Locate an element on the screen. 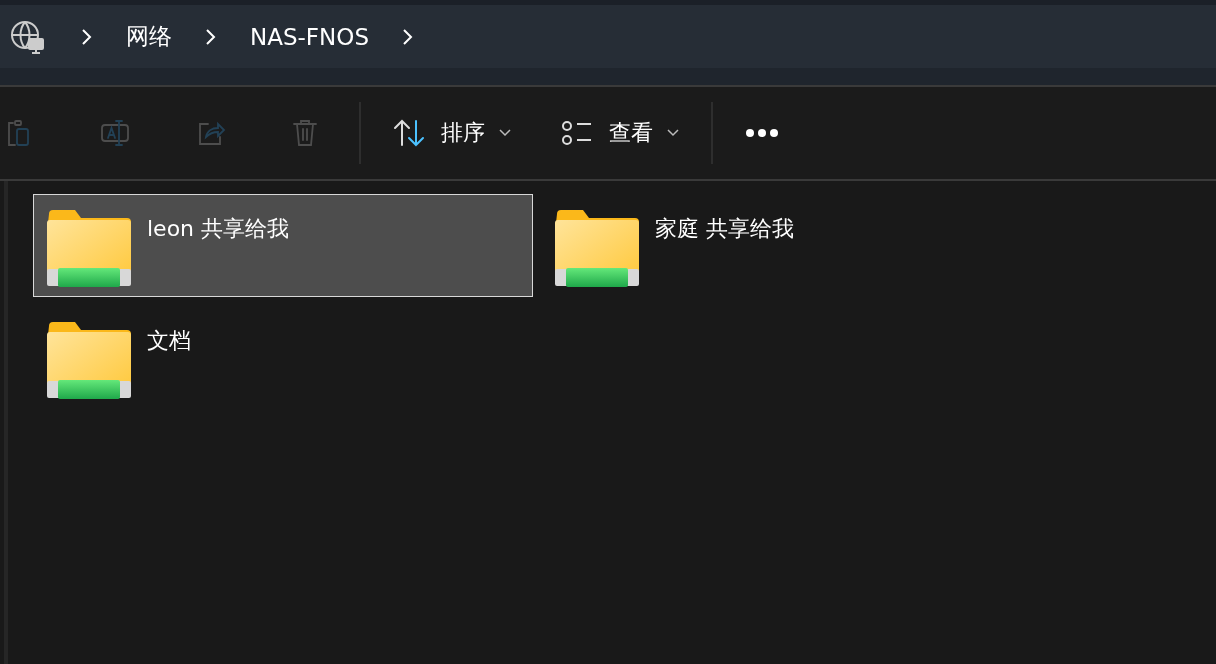 The height and width of the screenshot is (664, 1216). folder-item: 家庭 共享给我 is located at coordinates (791, 245).